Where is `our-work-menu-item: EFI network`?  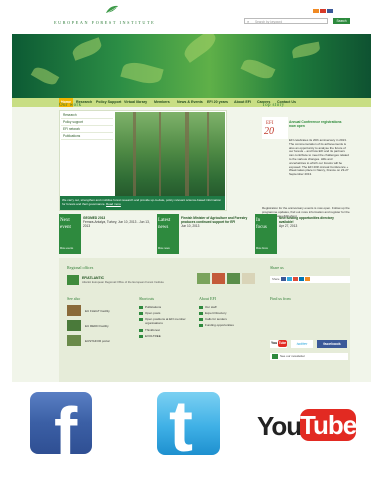
our-work-menu-item: EFI network is located at coordinates (87, 129).